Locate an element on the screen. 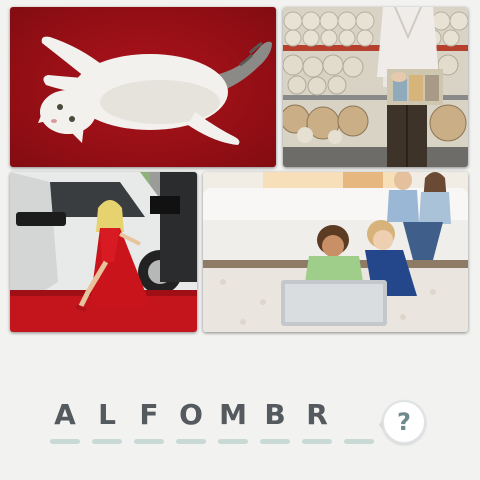  hint-button: ? is located at coordinates (404, 422).